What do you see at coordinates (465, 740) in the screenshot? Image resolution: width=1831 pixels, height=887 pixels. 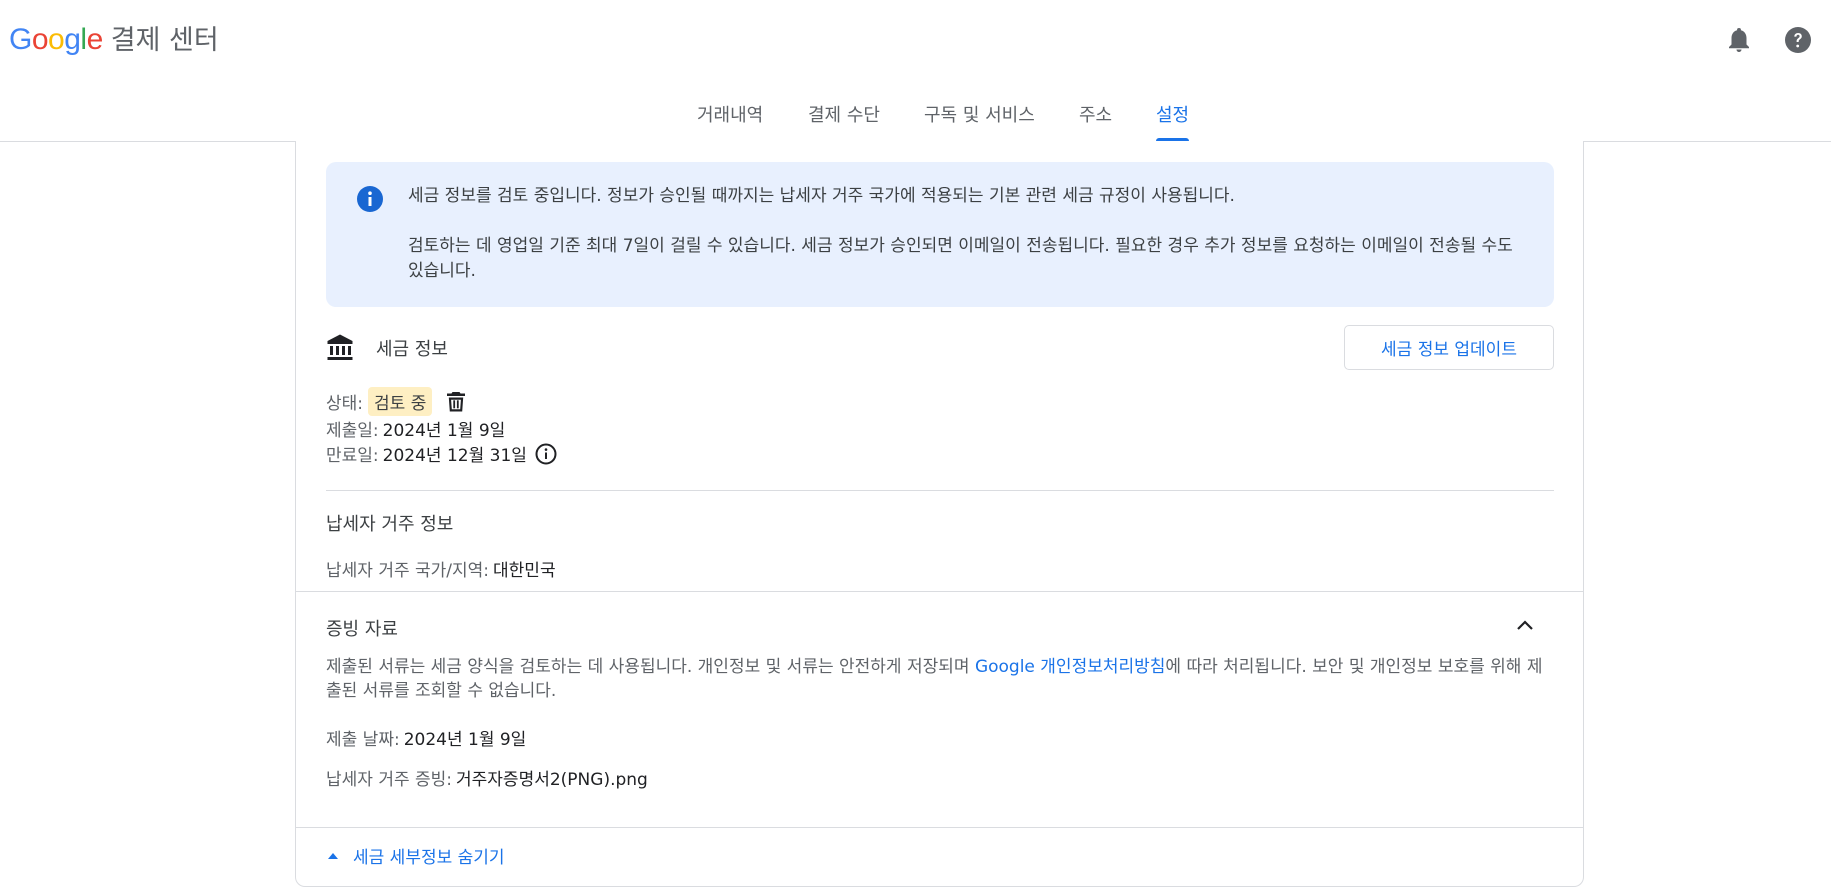 I see `evidence-submit-date-value: 2024년 1월 9일` at bounding box center [465, 740].